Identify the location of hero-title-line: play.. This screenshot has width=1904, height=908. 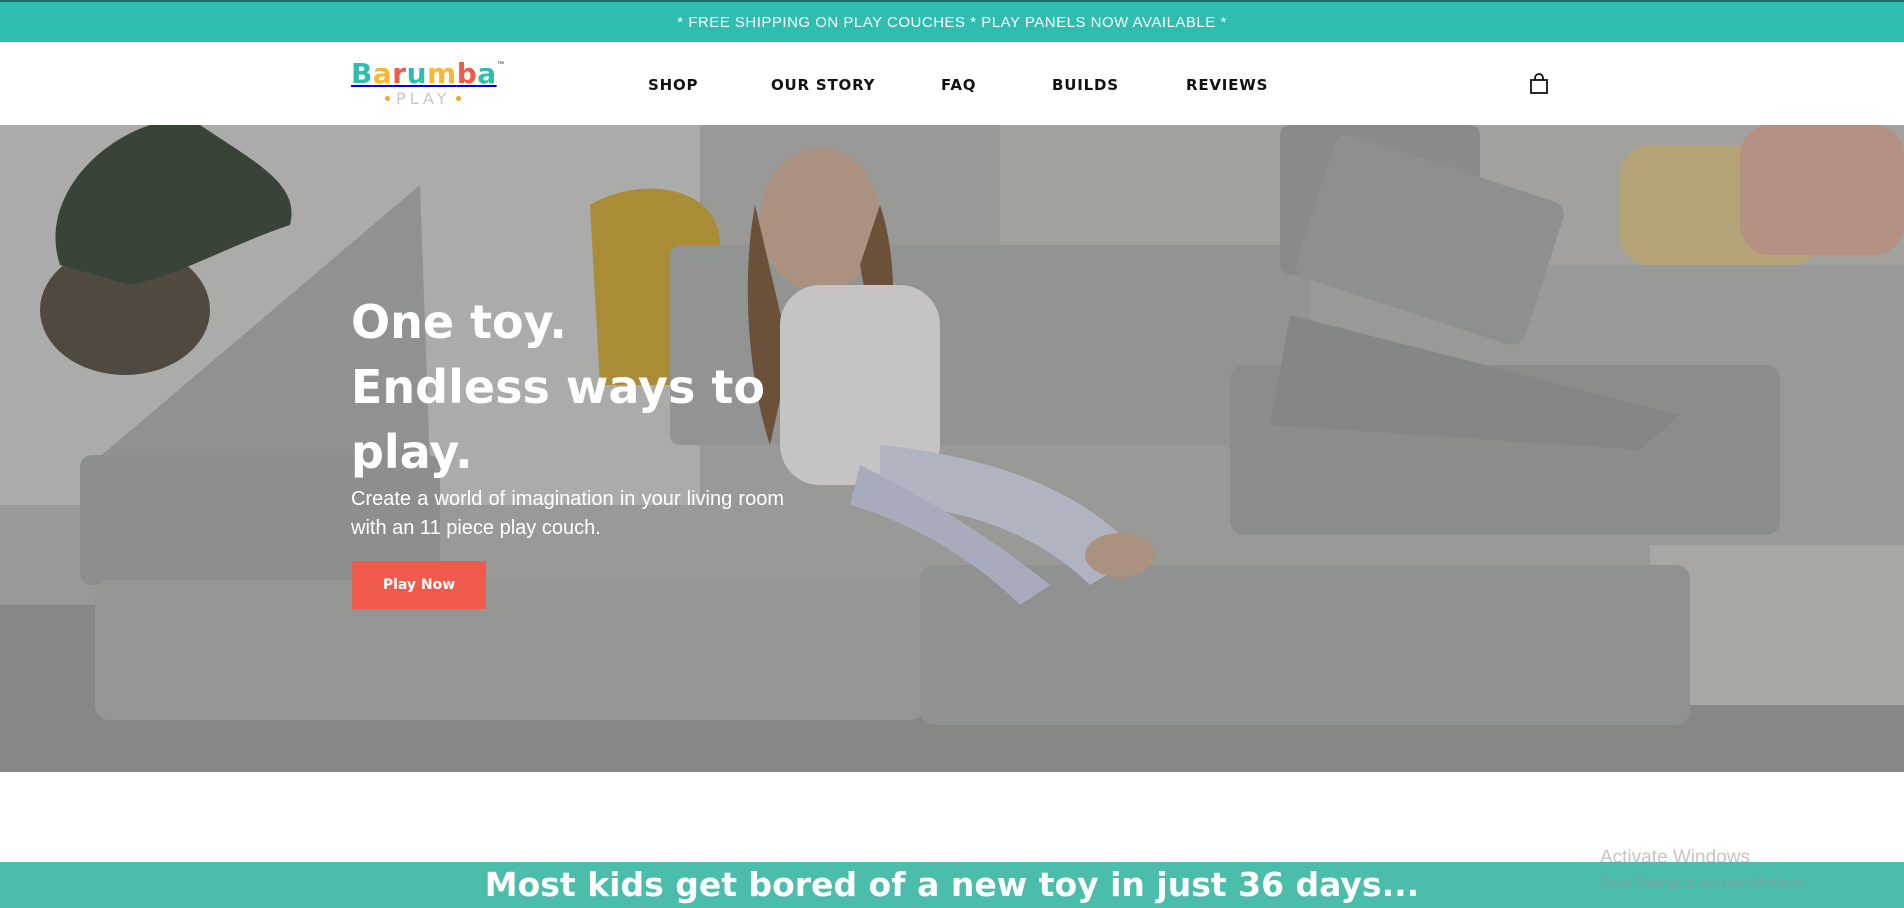
(412, 452).